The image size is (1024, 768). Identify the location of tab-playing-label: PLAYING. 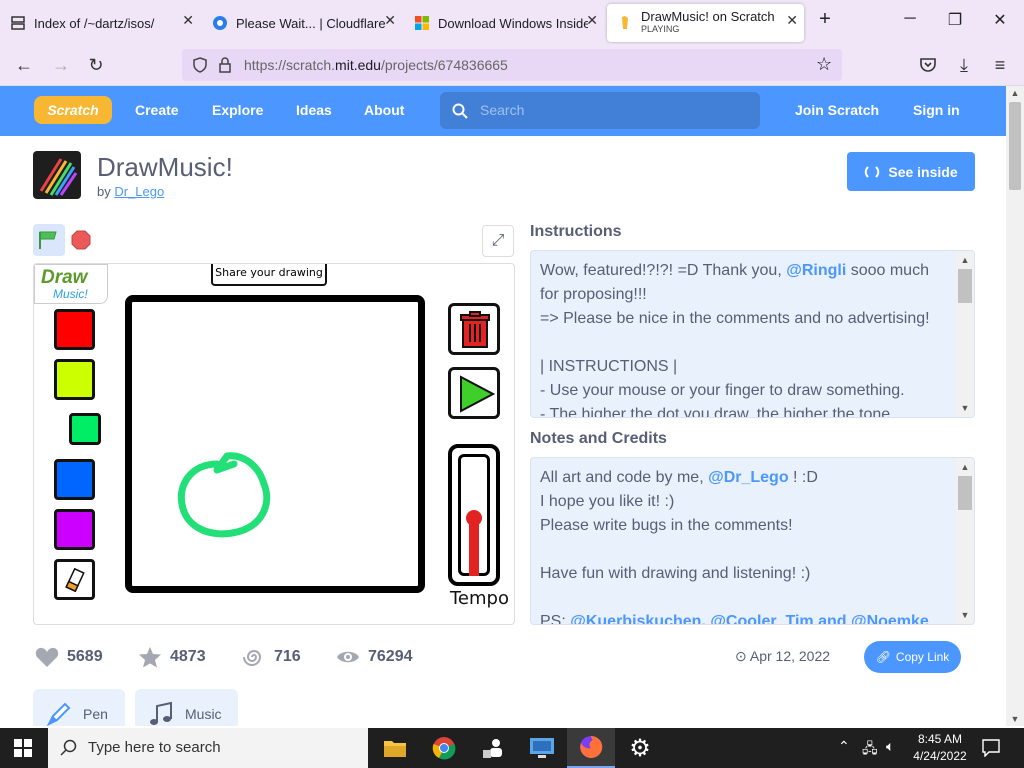
(660, 29).